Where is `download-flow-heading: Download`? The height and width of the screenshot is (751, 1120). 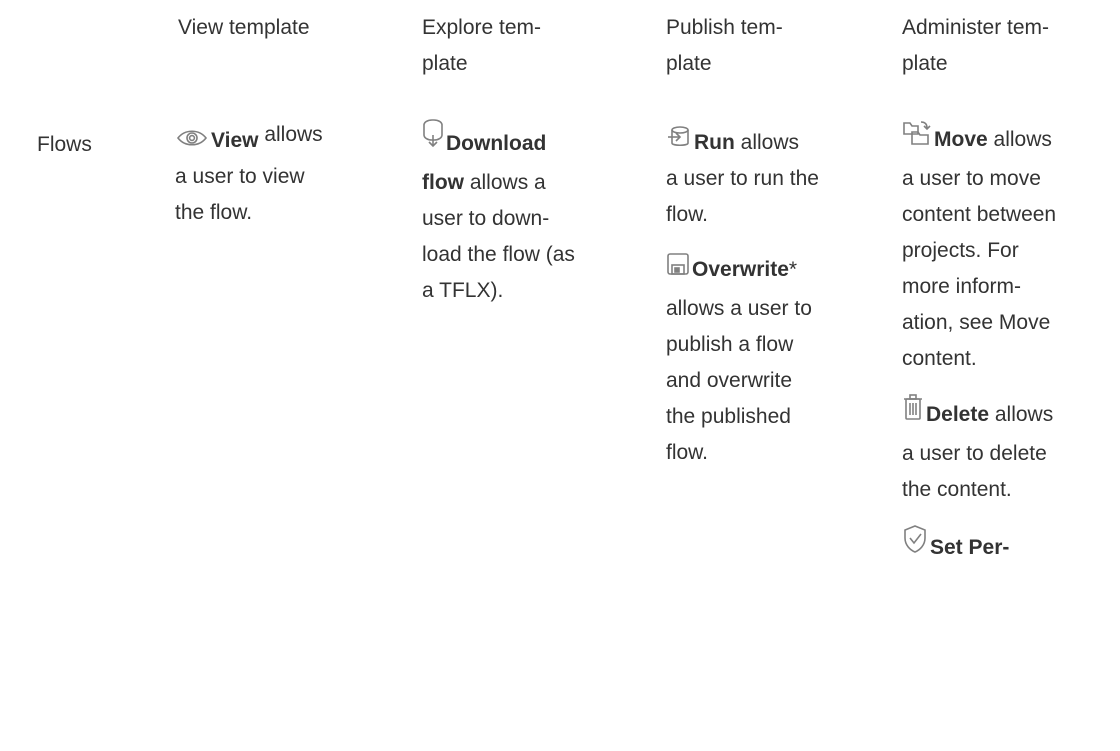
download-flow-heading: Download is located at coordinates (537, 141).